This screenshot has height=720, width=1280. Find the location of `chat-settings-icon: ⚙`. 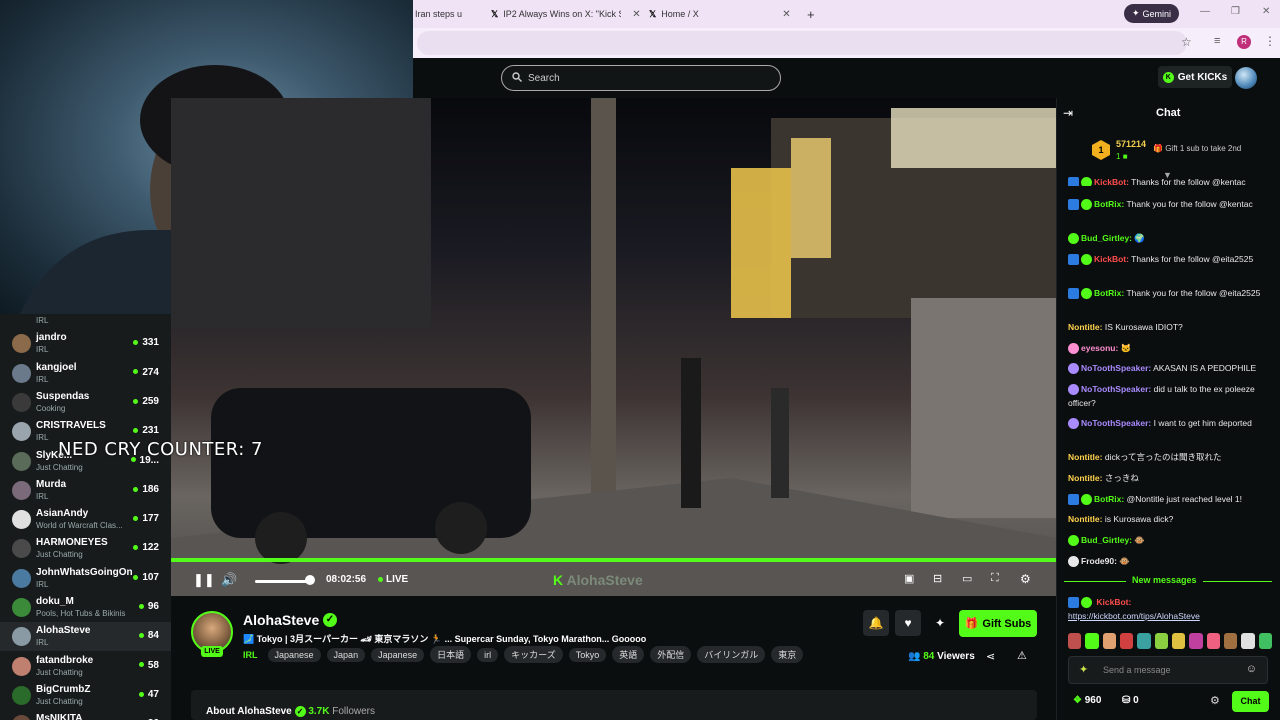

chat-settings-icon: ⚙ is located at coordinates (1215, 700).